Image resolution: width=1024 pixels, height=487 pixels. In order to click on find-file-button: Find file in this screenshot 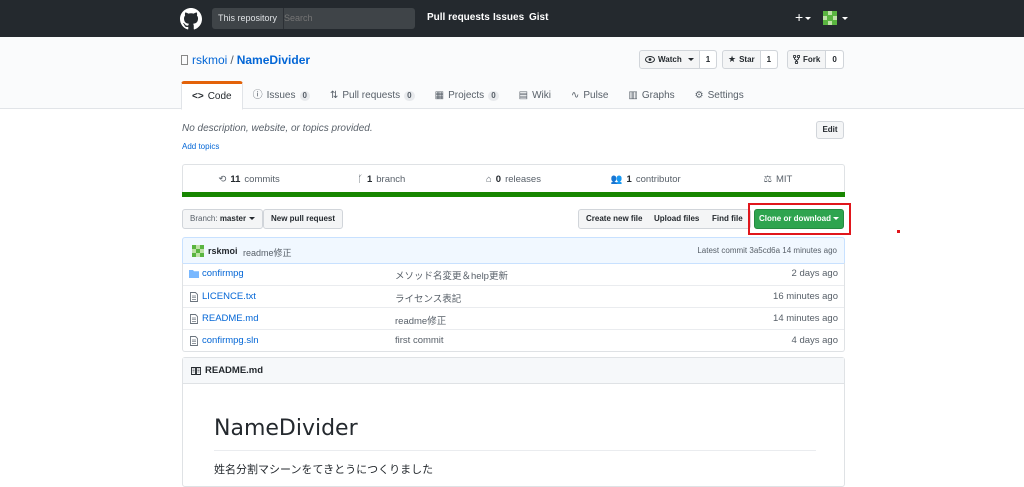, I will do `click(728, 219)`.